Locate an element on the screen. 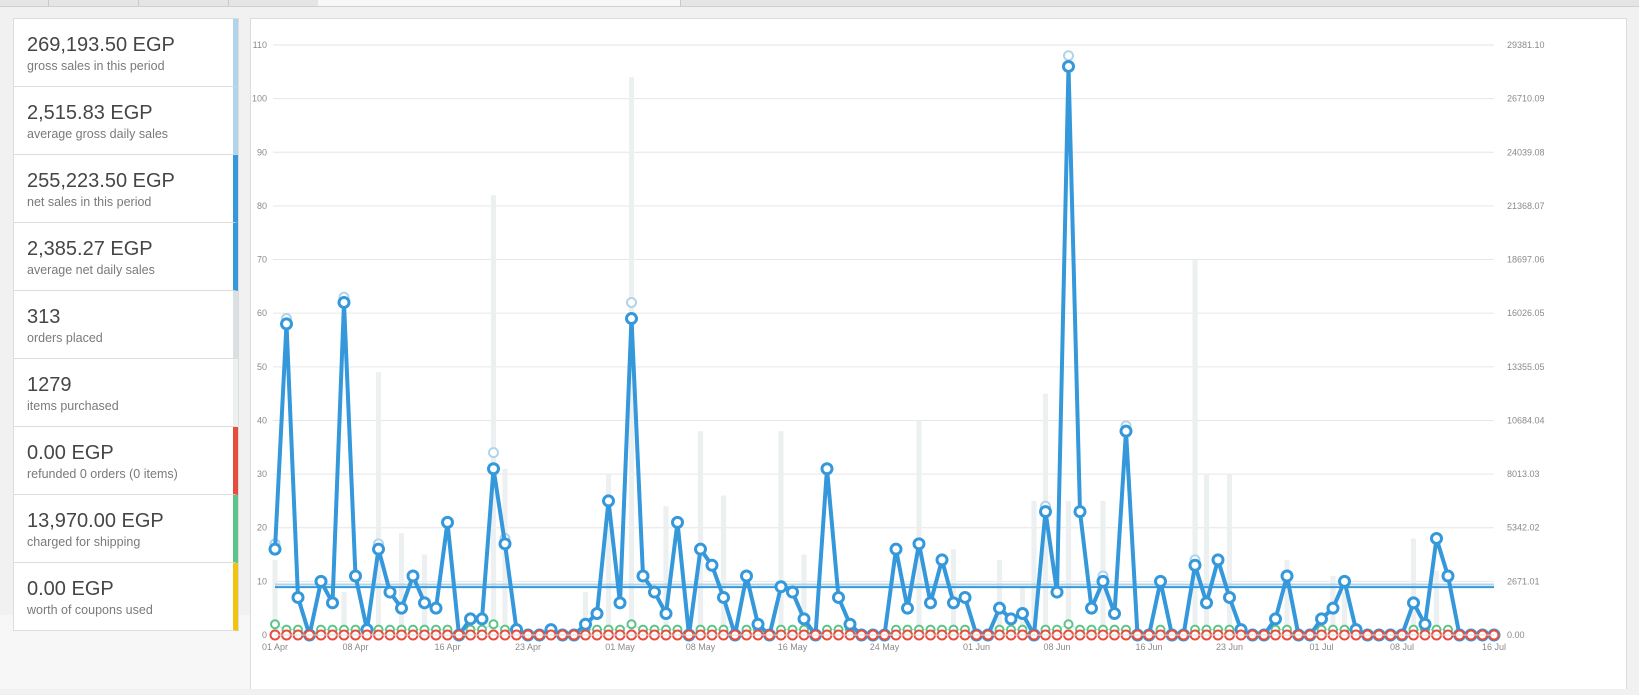  legend-label: refunded 0 orders (0 items) is located at coordinates (102, 474).